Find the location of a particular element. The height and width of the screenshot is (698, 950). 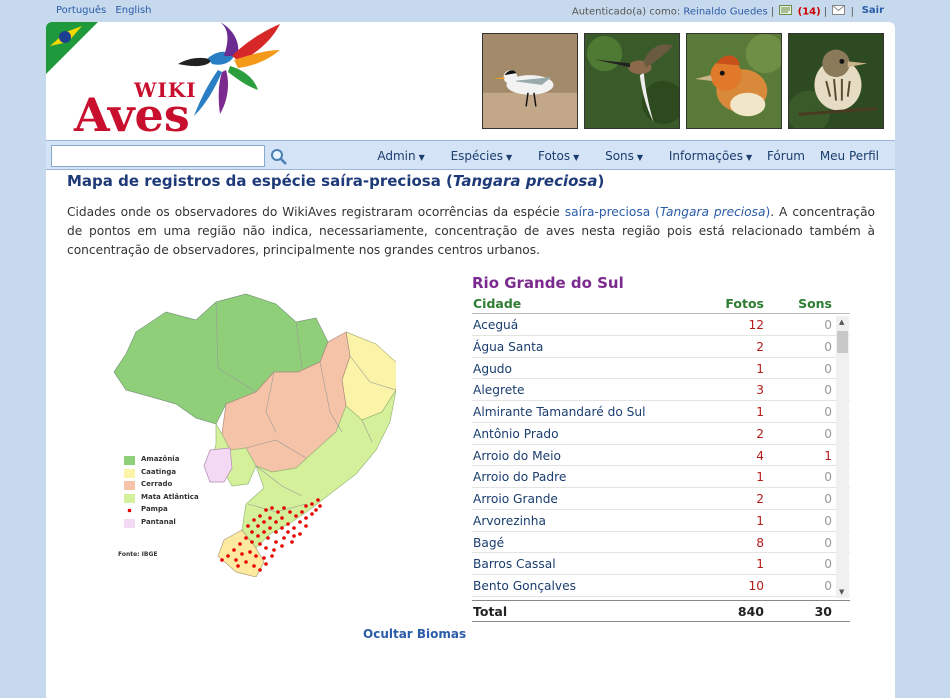

logout-link: Sair is located at coordinates (873, 10).